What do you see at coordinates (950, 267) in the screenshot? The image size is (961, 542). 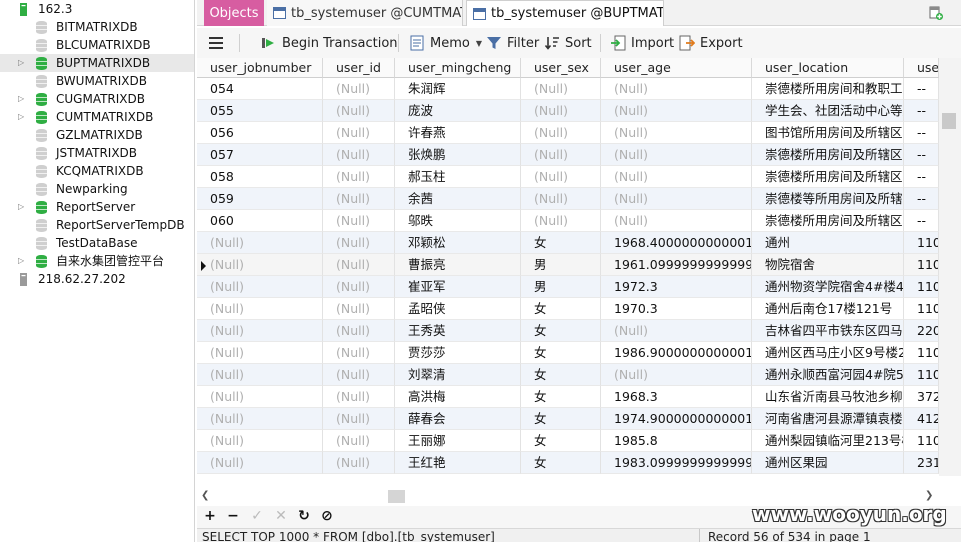 I see `vertical-scrollbar` at bounding box center [950, 267].